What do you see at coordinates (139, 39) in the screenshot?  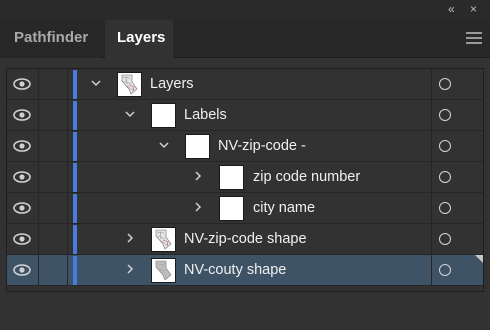 I see `tab-layers: Layers` at bounding box center [139, 39].